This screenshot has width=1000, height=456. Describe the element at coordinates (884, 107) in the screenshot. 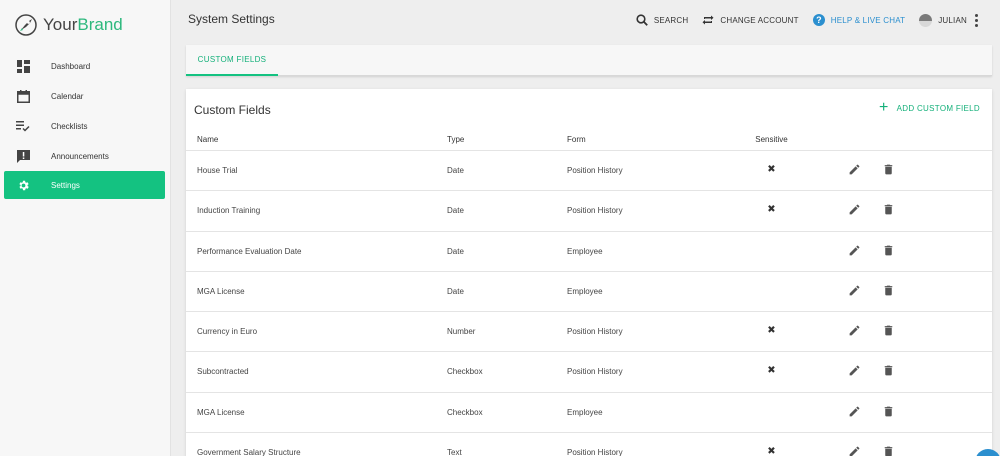

I see `plus-icon: +` at that location.